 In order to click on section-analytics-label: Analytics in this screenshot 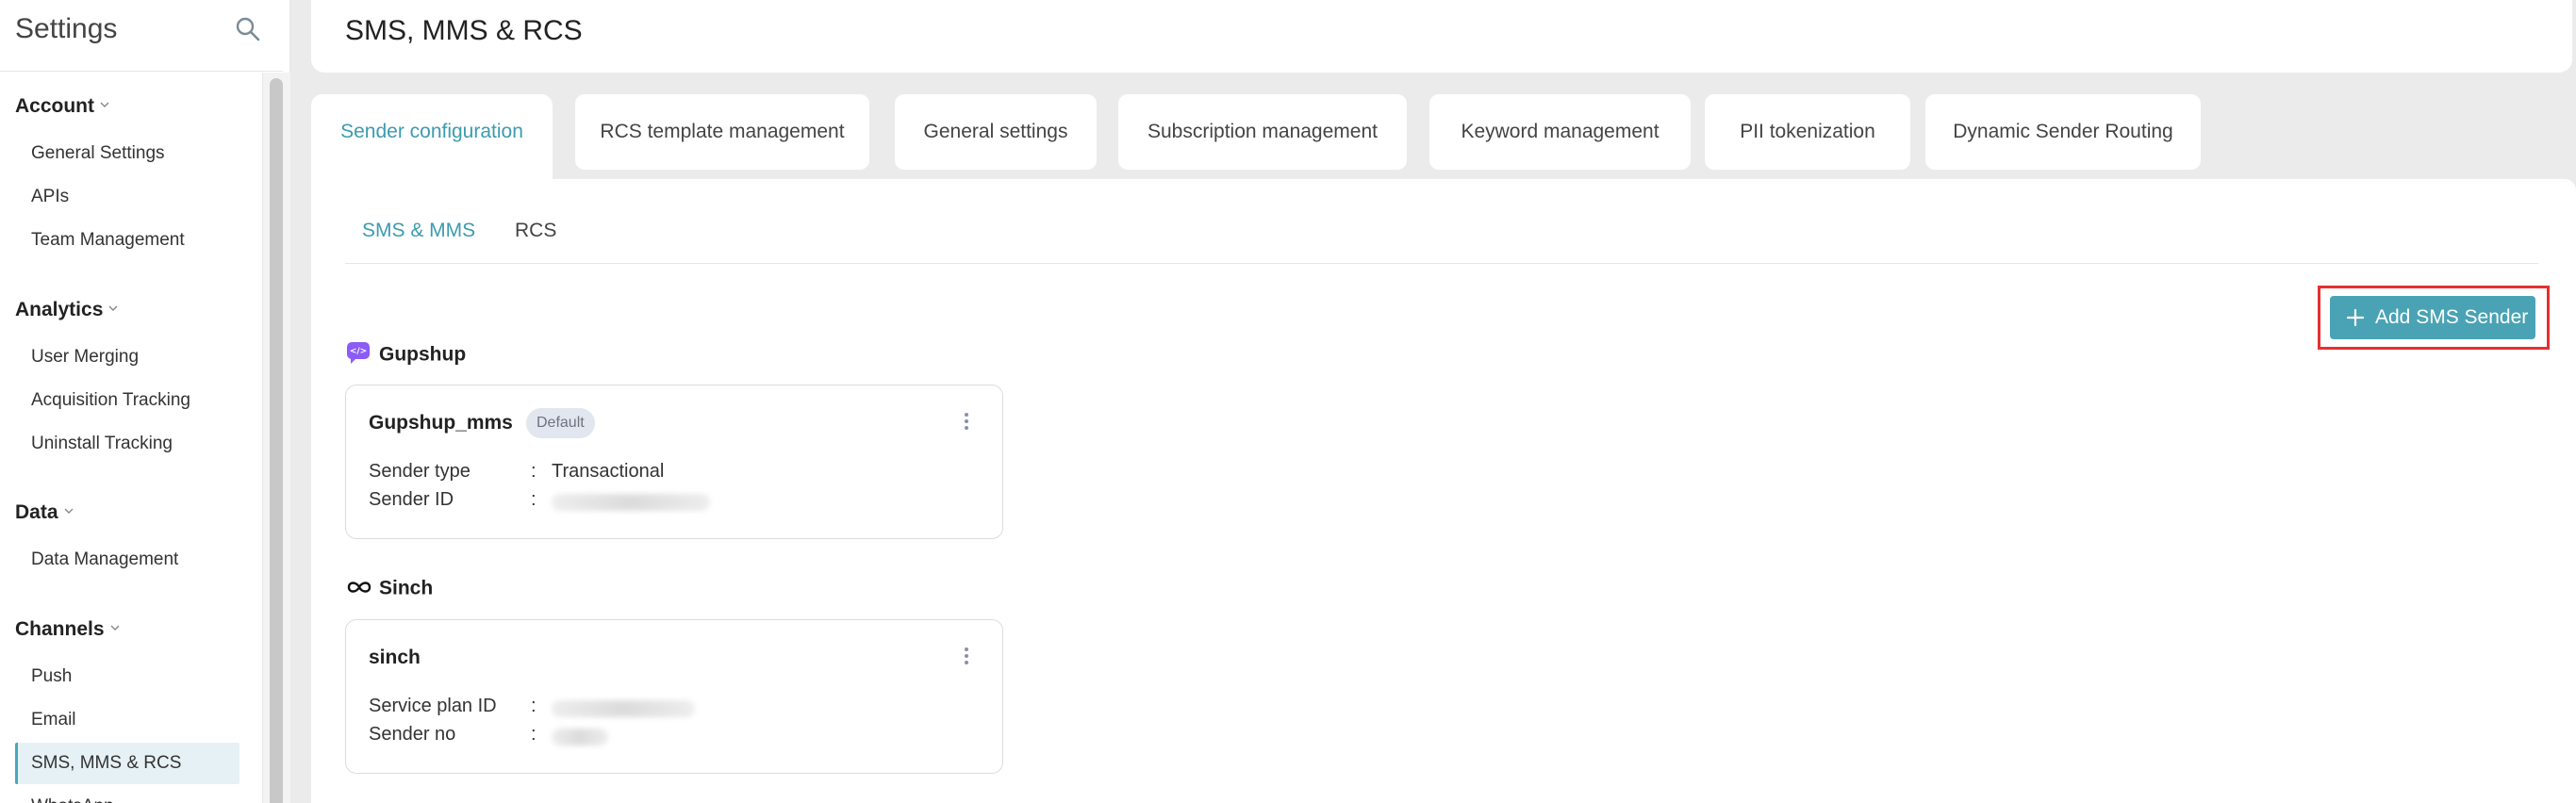, I will do `click(59, 309)`.